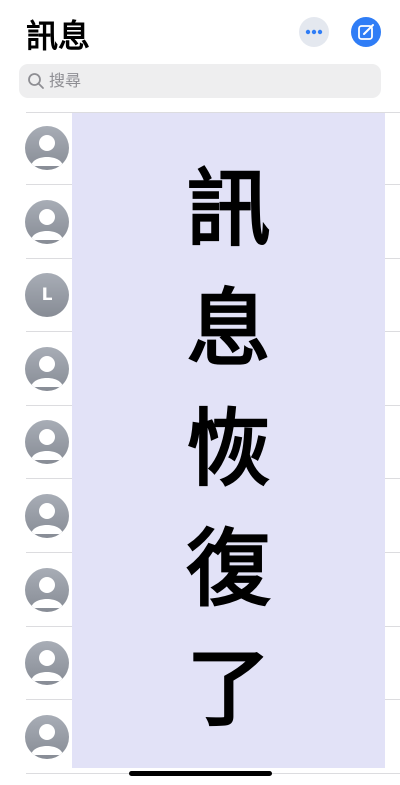 The width and height of the screenshot is (400, 785). I want to click on avatar-initial: L, so click(47, 295).